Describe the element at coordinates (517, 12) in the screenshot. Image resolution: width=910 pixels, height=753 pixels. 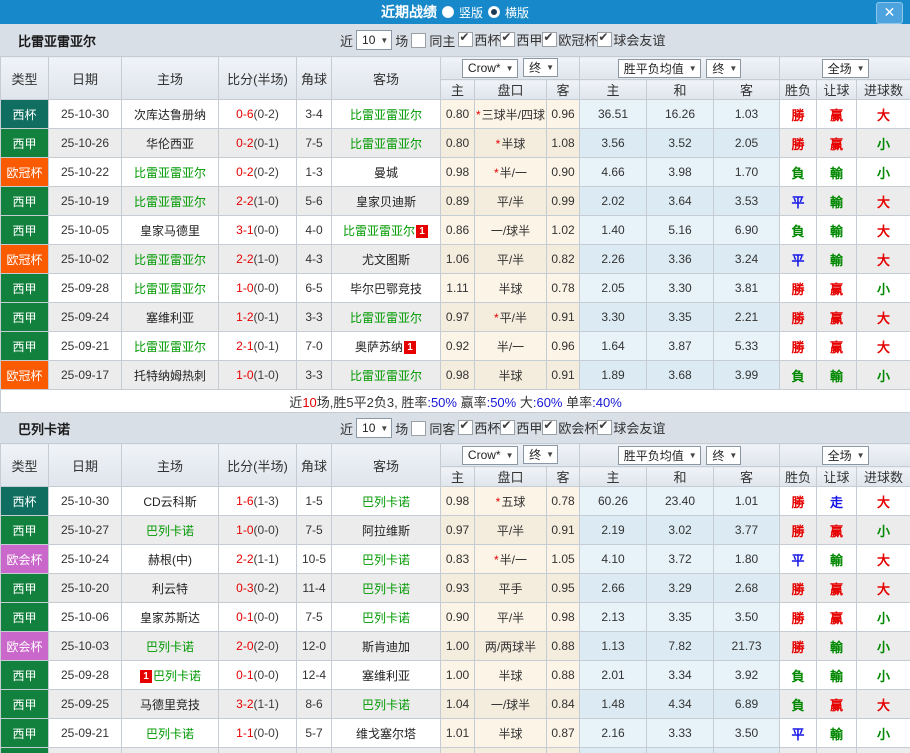
I see `horizontal-layout-label: 横版` at that location.